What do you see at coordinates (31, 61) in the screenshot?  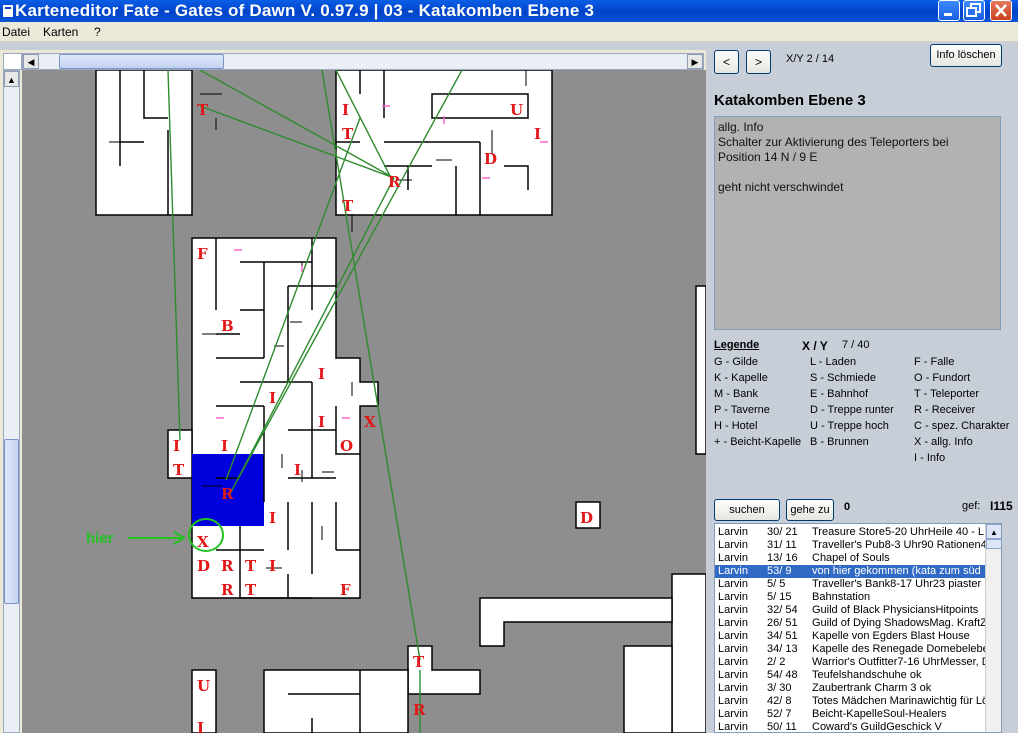 I see `scroll-left-icon: ◀` at bounding box center [31, 61].